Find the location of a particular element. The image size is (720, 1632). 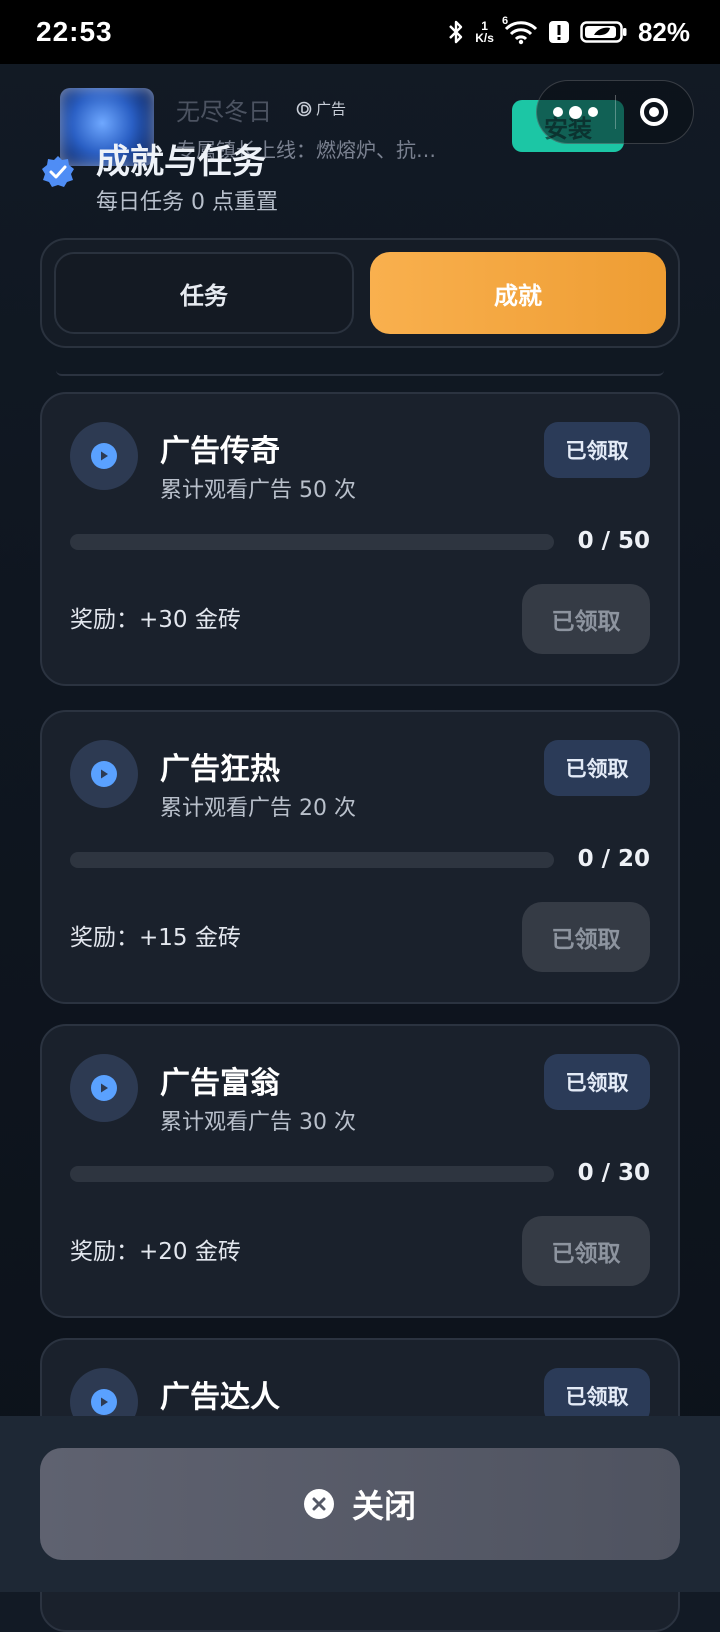

status-icons: 1 K/s 6 82% is located at coordinates (568, 31).